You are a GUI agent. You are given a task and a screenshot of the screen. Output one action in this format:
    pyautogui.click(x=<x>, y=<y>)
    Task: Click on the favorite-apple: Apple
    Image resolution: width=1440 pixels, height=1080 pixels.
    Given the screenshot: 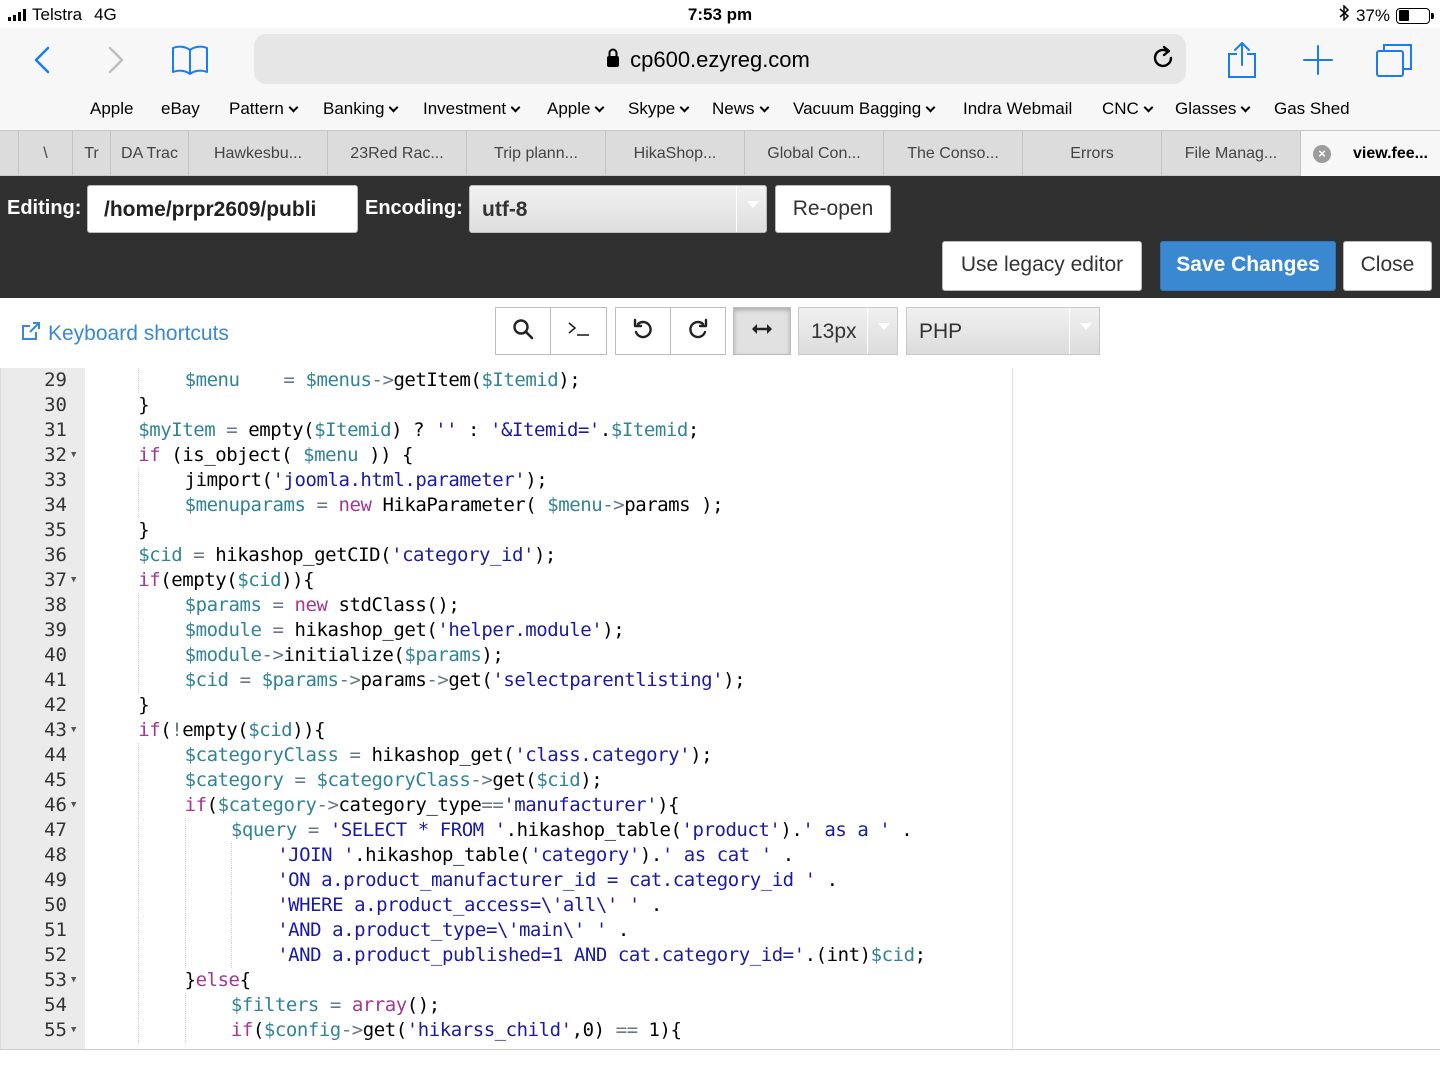 What is the action you would take?
    pyautogui.click(x=111, y=109)
    